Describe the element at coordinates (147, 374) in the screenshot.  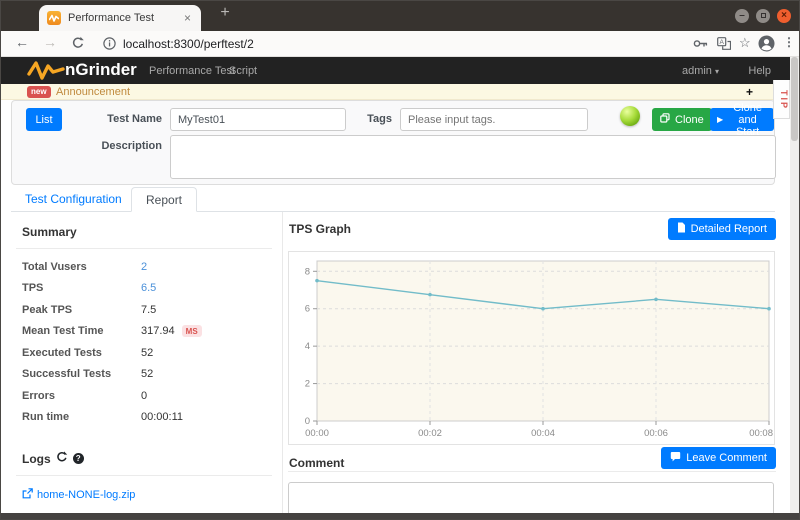
I see `successful-tests-value: 52` at that location.